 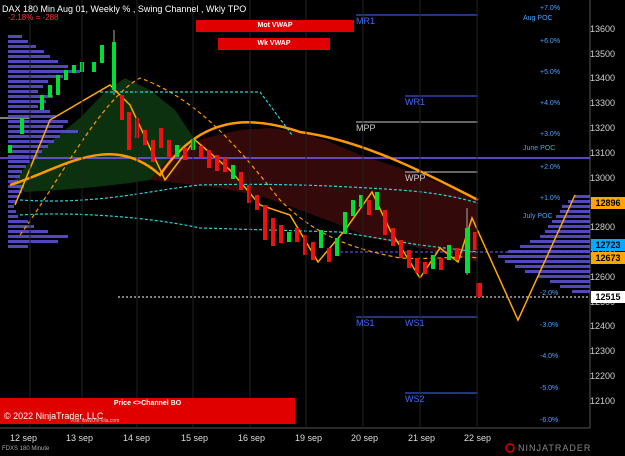 I want to click on price-tick: 13300, so click(x=603, y=103).